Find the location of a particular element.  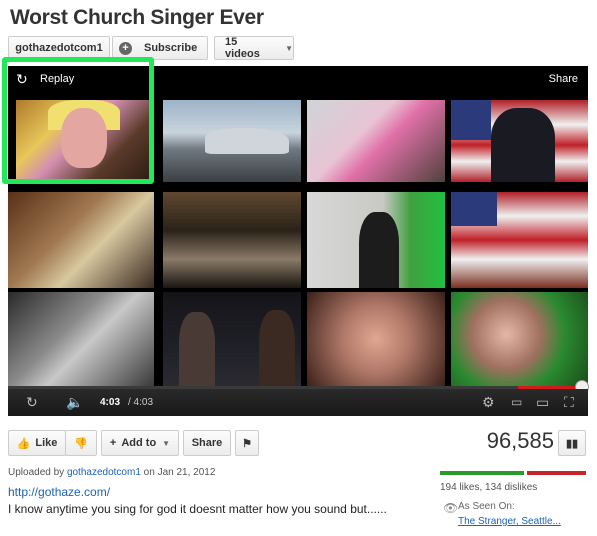

like-button: 👍 Like is located at coordinates (37, 443).